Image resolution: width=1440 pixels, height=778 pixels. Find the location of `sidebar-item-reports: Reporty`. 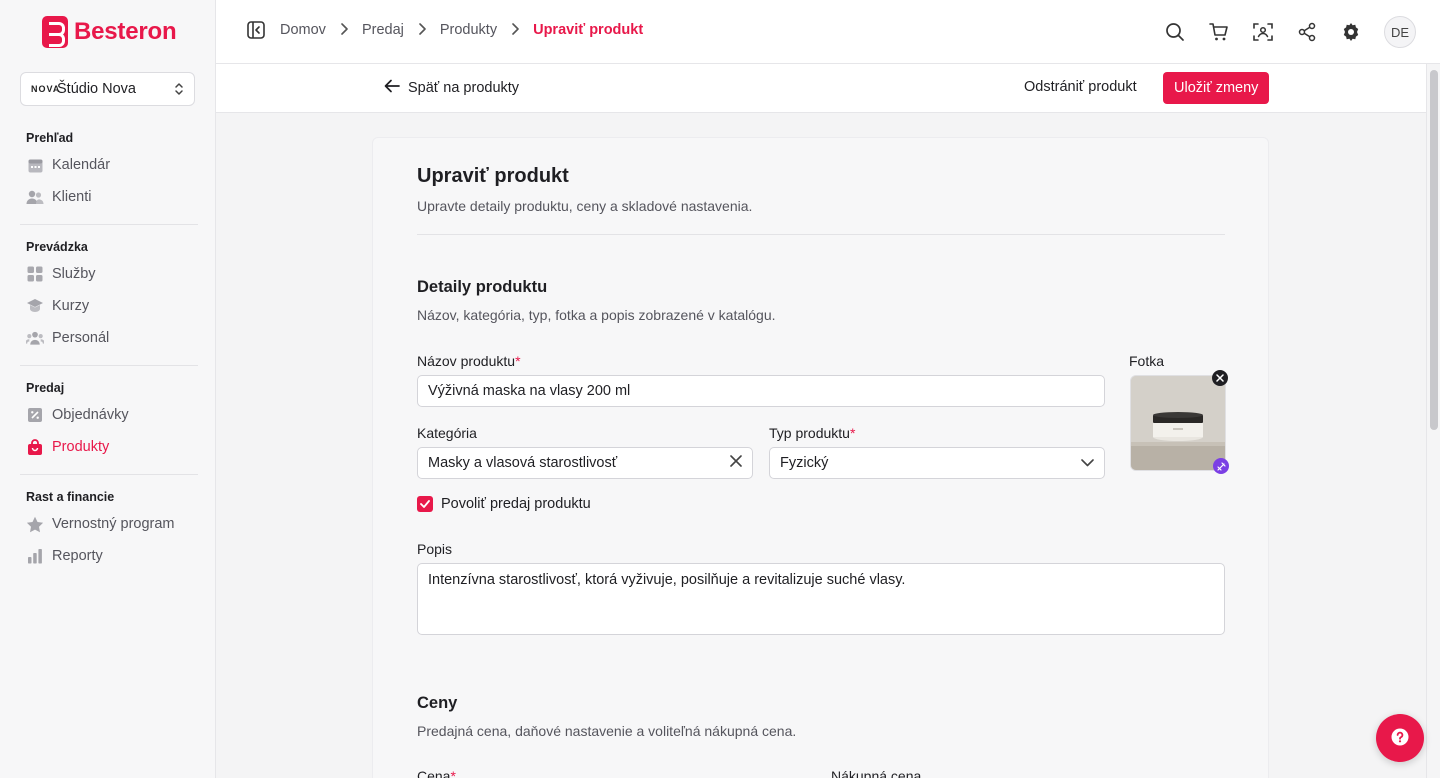

sidebar-item-reports: Reporty is located at coordinates (108, 556).